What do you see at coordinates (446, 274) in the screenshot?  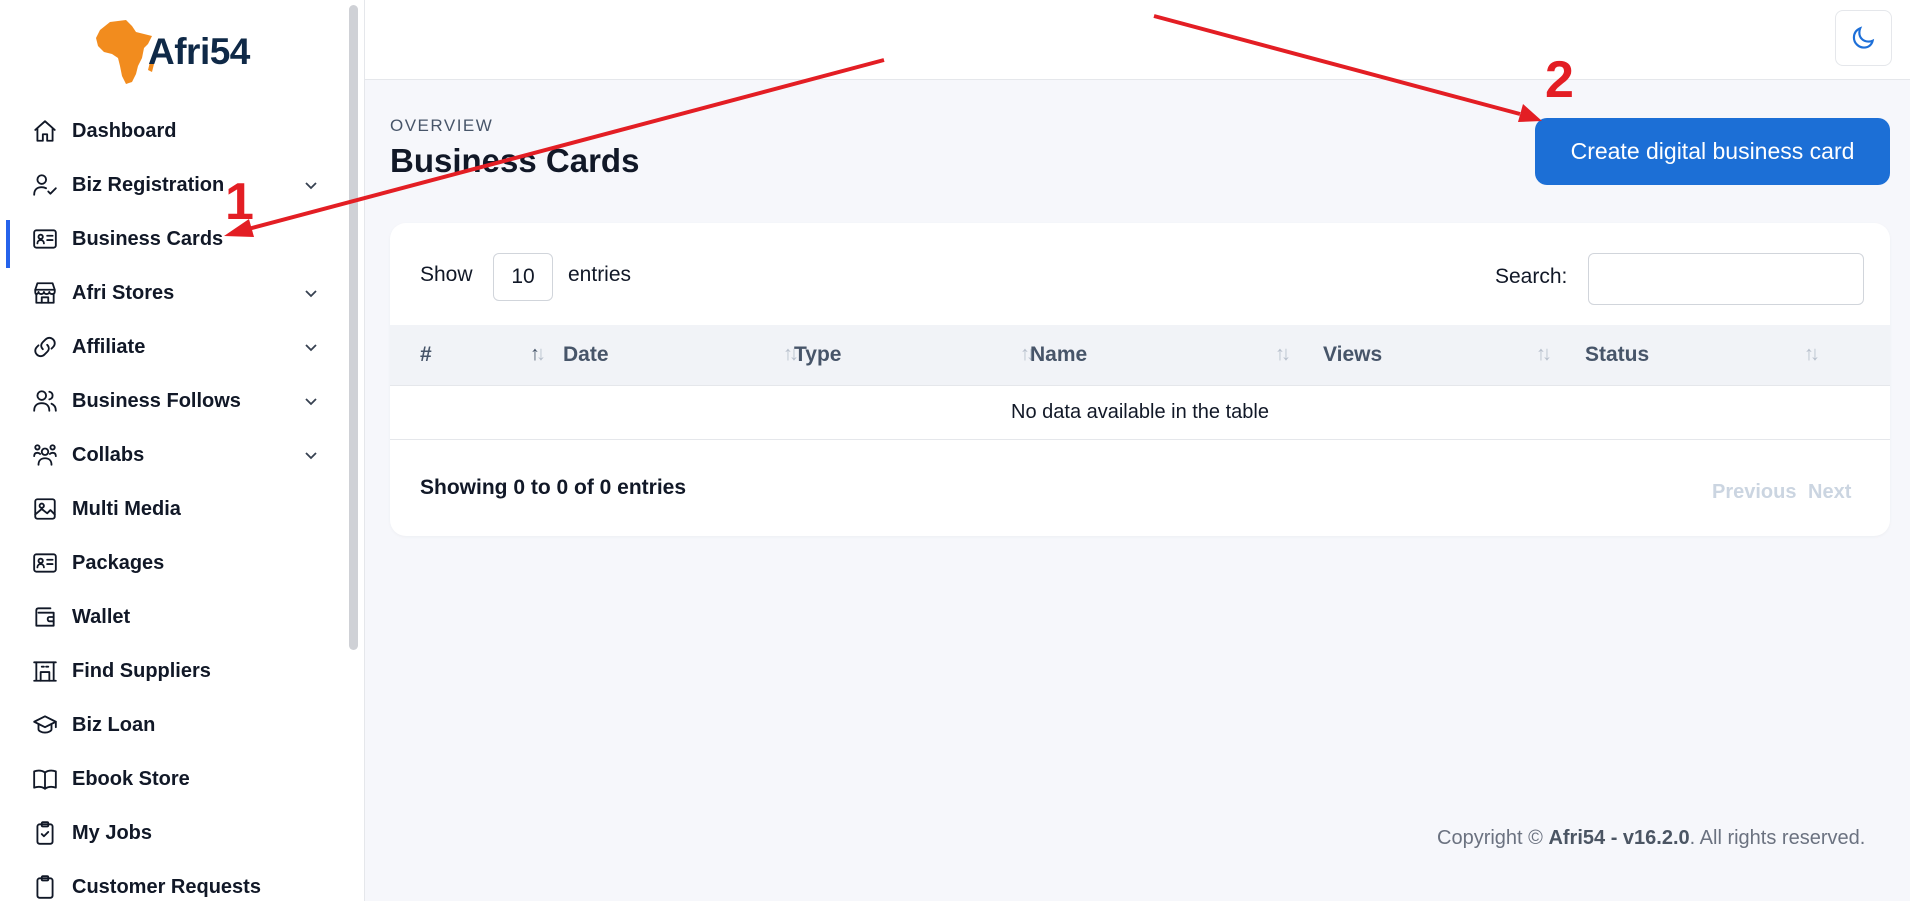 I see `show-label: Show` at bounding box center [446, 274].